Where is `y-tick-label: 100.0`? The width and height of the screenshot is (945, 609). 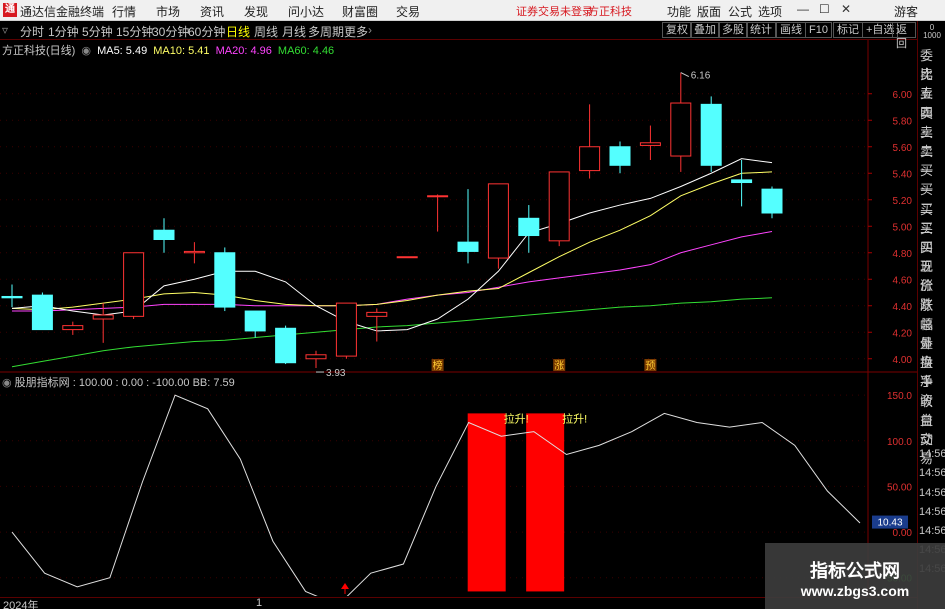 y-tick-label: 100.0 is located at coordinates (899, 442).